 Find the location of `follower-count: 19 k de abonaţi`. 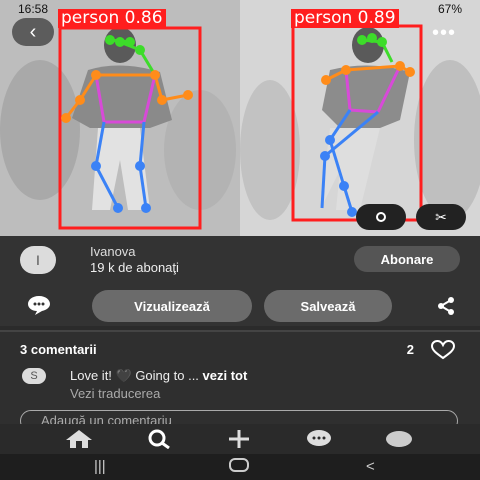

follower-count: 19 k de abonaţi is located at coordinates (134, 267).